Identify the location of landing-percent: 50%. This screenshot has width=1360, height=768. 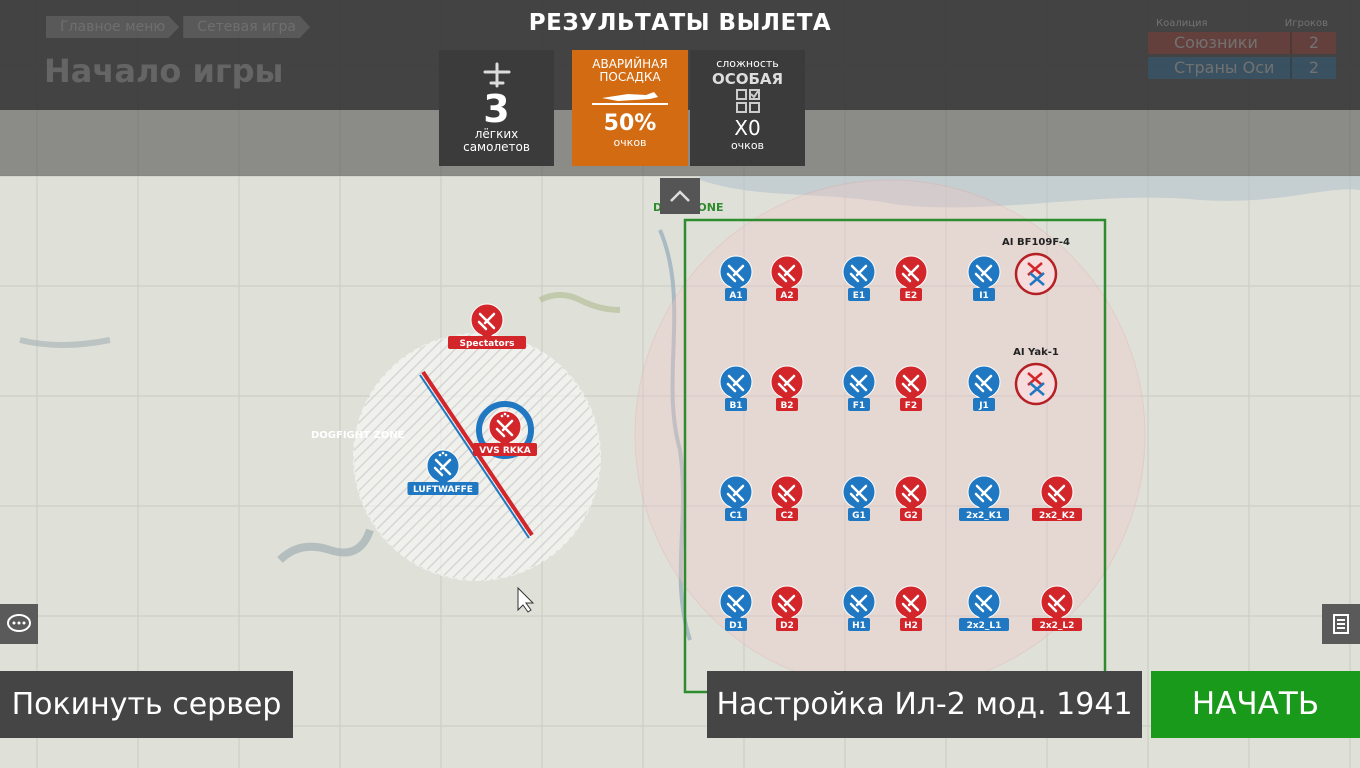
(630, 123).